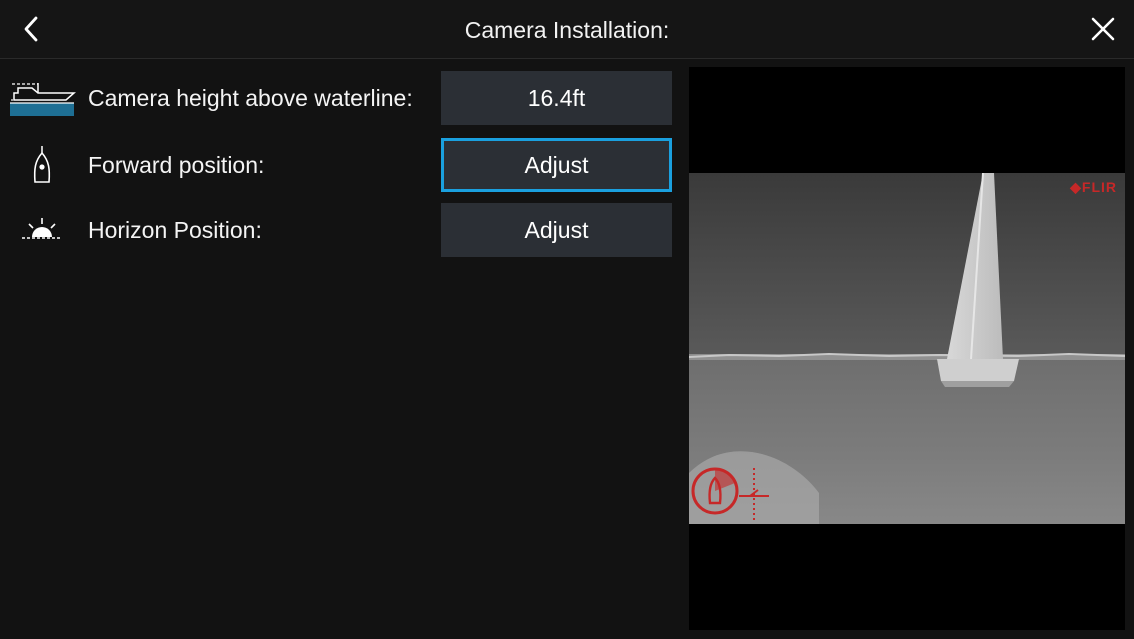 Image resolution: width=1134 pixels, height=639 pixels. I want to click on flir-logo: ◆FLIR, so click(1093, 187).